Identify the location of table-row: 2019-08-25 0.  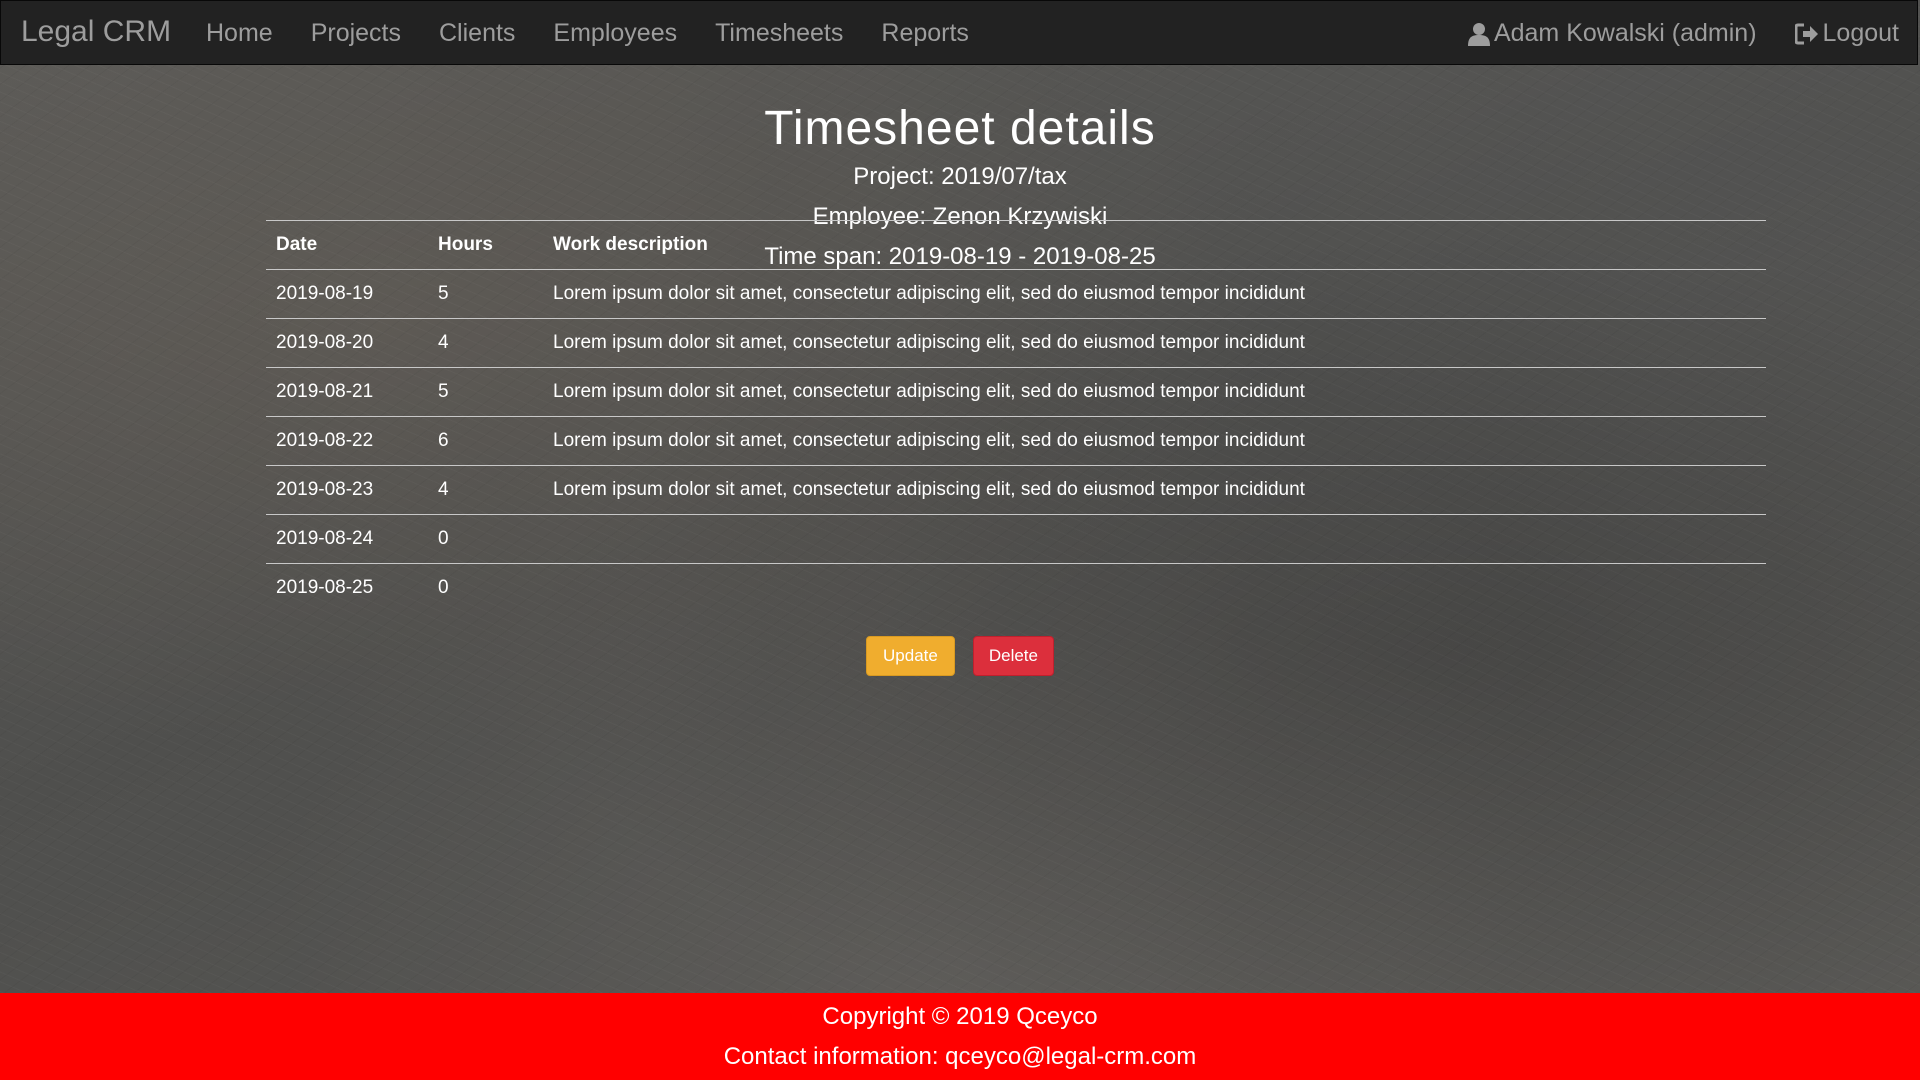
(1016, 587).